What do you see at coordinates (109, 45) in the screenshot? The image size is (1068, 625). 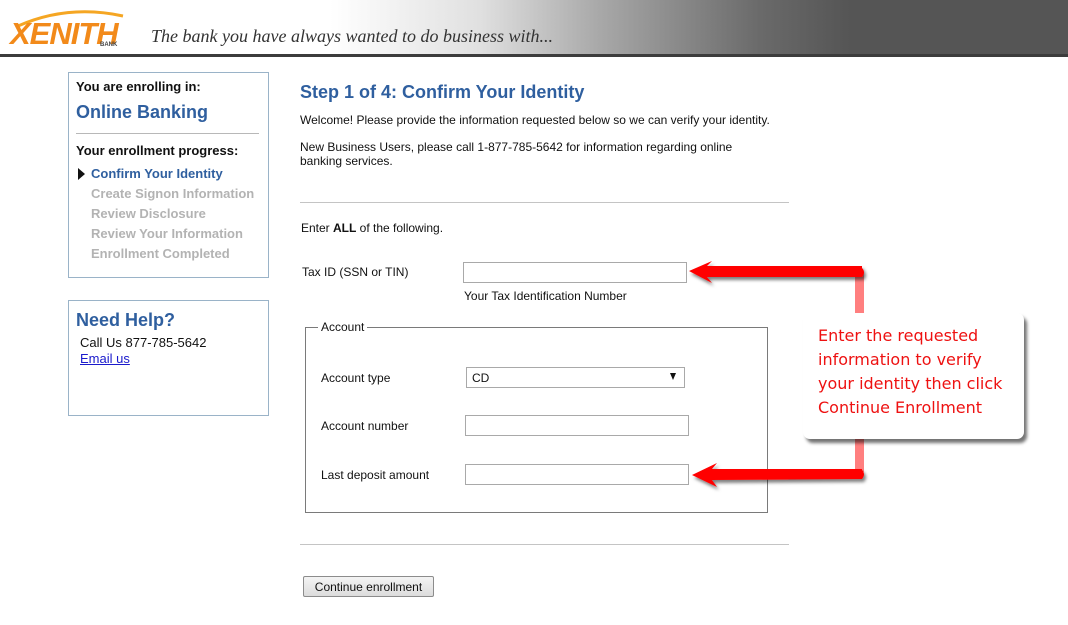 I see `logo-subtext: BANK` at bounding box center [109, 45].